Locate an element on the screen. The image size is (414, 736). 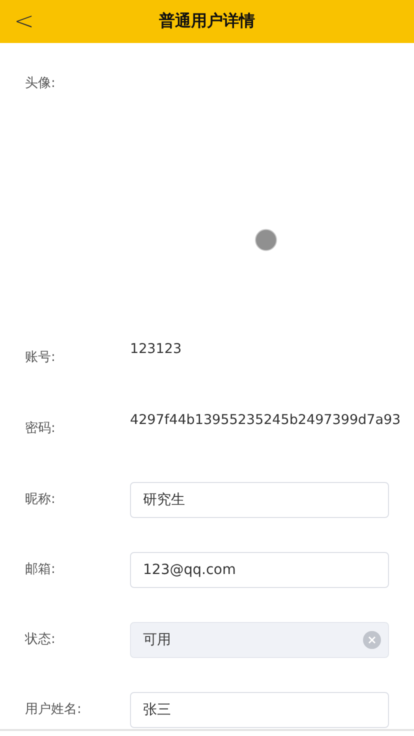
back-button: < is located at coordinates (24, 21).